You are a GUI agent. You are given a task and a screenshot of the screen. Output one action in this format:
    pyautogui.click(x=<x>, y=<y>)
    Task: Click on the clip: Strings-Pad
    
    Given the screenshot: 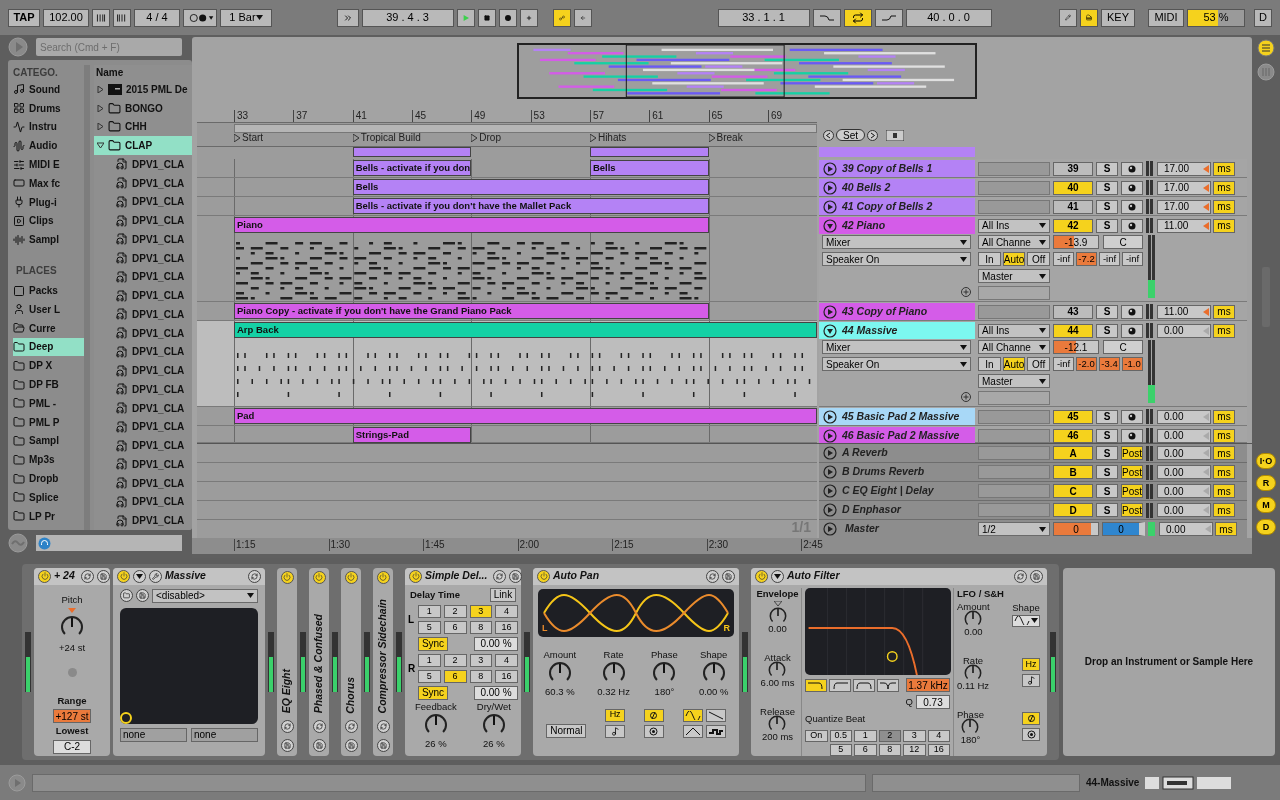 What is the action you would take?
    pyautogui.click(x=412, y=435)
    